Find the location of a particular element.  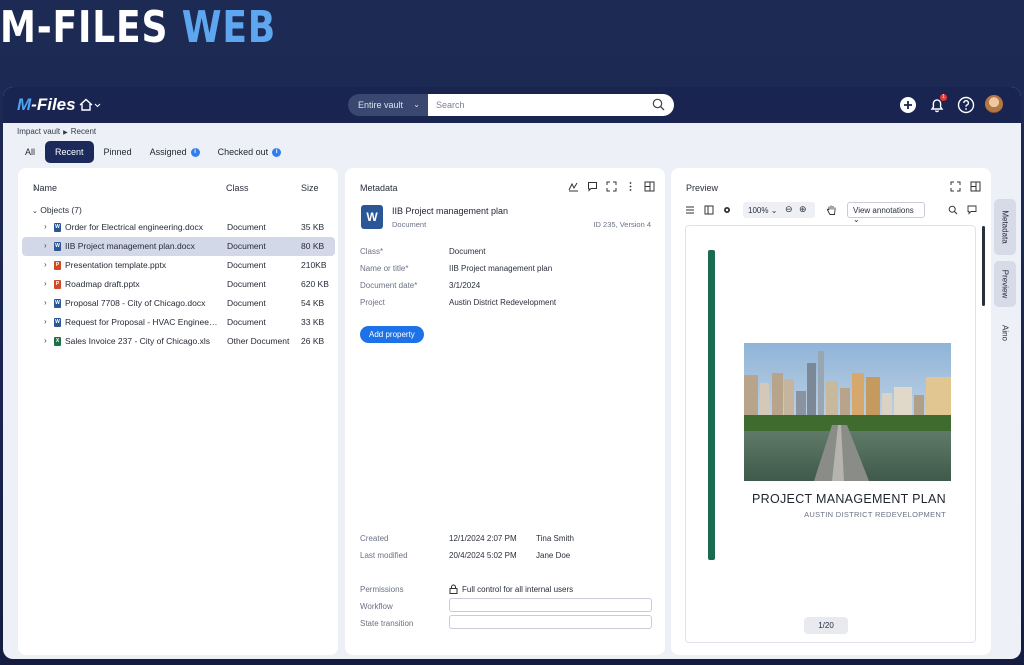

search-input: Search is located at coordinates (551, 105).